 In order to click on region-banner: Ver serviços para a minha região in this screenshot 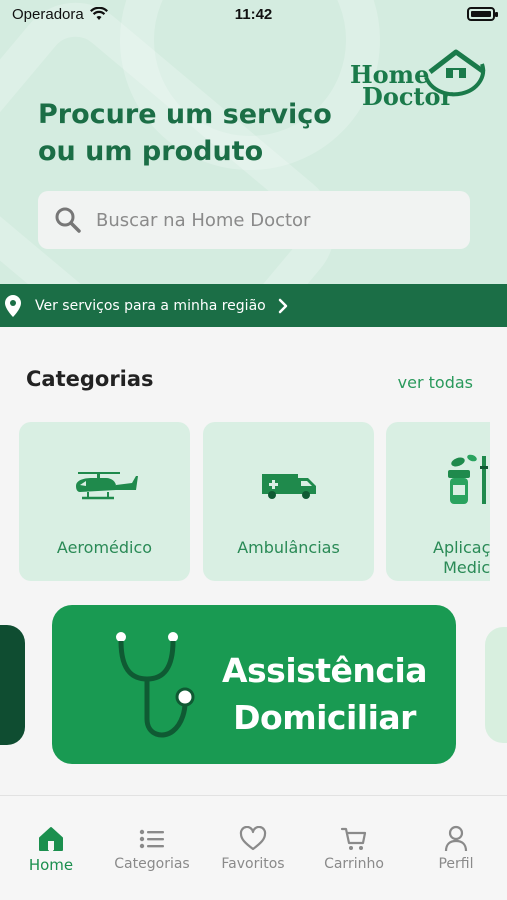, I will do `click(253, 305)`.